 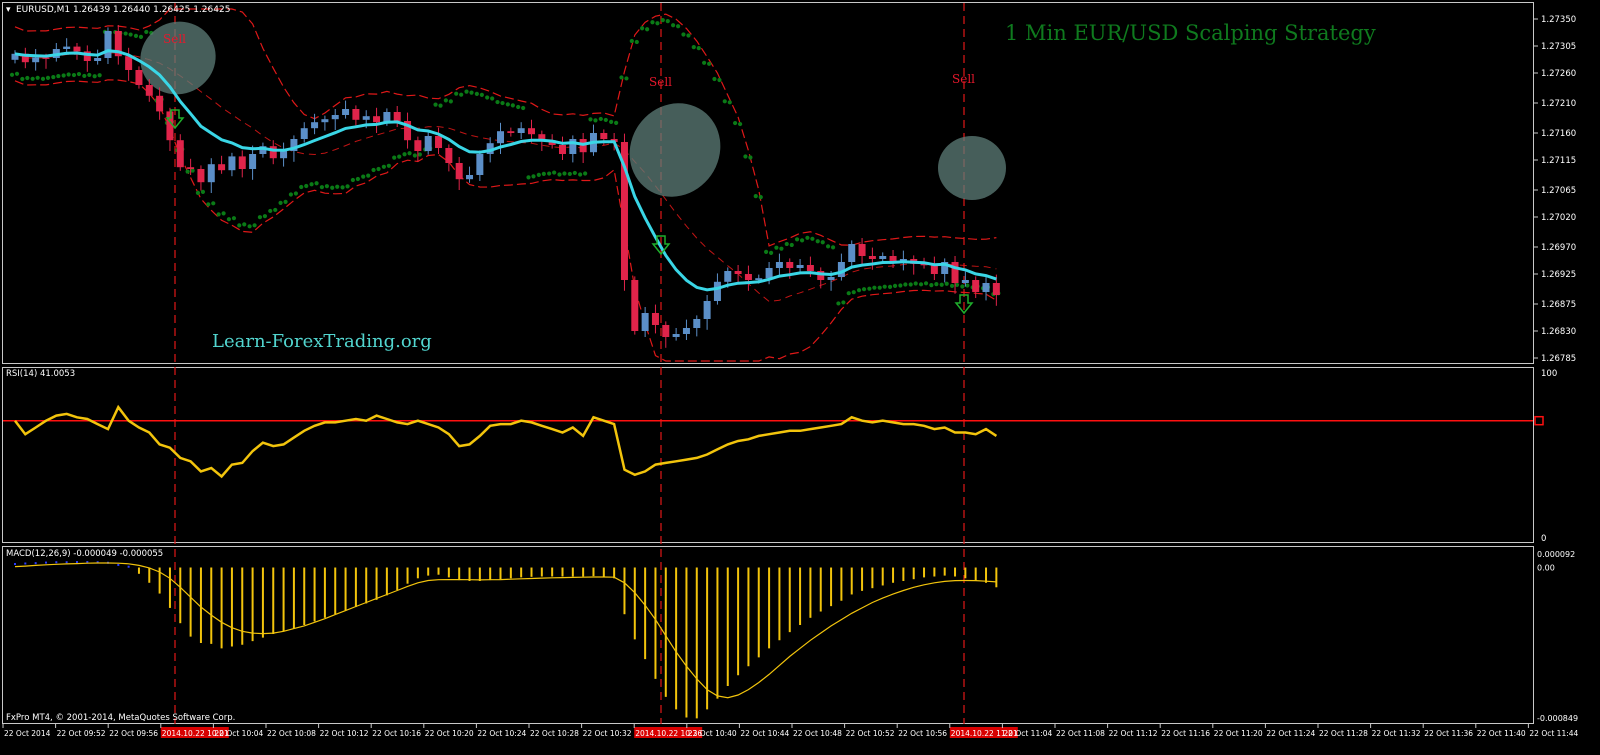 What do you see at coordinates (1556, 554) in the screenshot?
I see `macd-axis-label: 0.000092` at bounding box center [1556, 554].